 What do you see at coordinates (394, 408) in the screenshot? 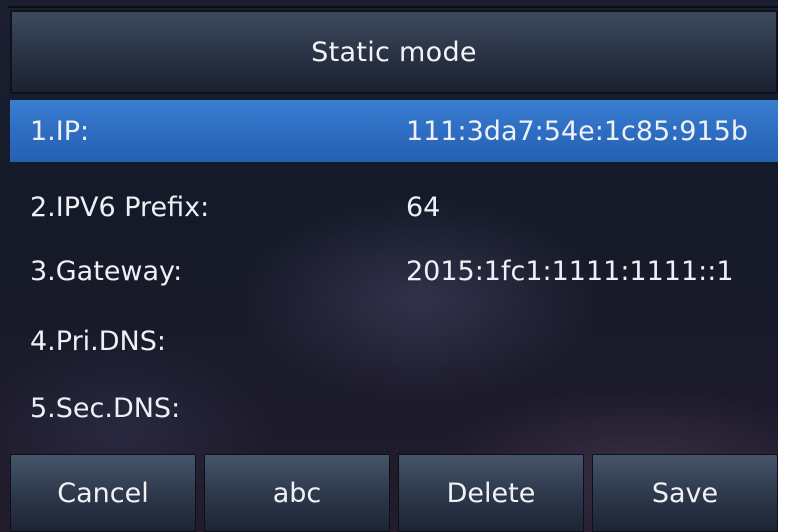
I see `field-row-sec-dns: 5.Sec.DNS:` at bounding box center [394, 408].